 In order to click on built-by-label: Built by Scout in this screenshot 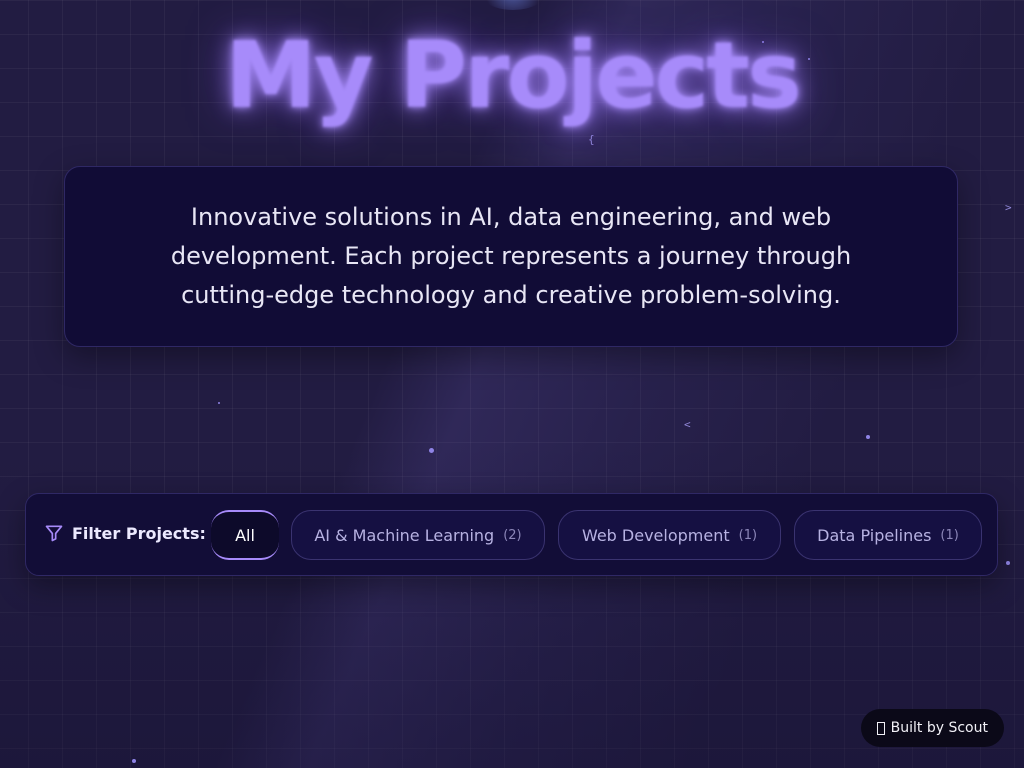, I will do `click(939, 728)`.